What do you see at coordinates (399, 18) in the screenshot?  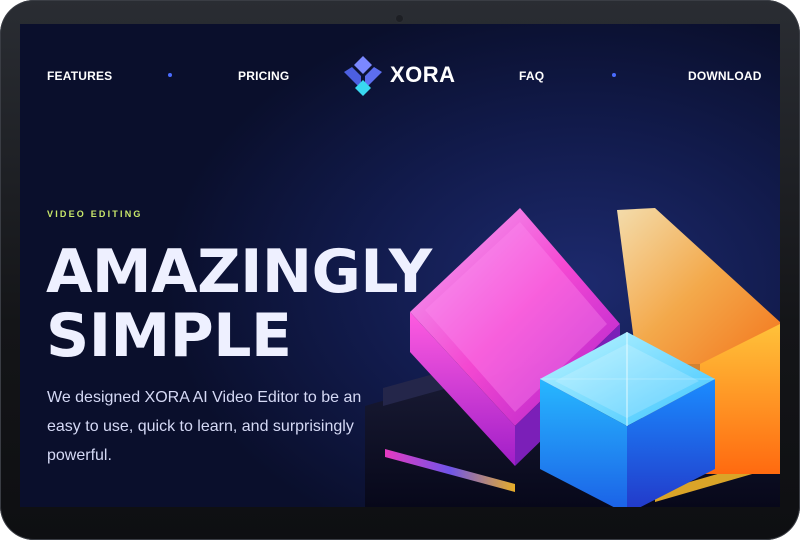 I see `camera-dot` at bounding box center [399, 18].